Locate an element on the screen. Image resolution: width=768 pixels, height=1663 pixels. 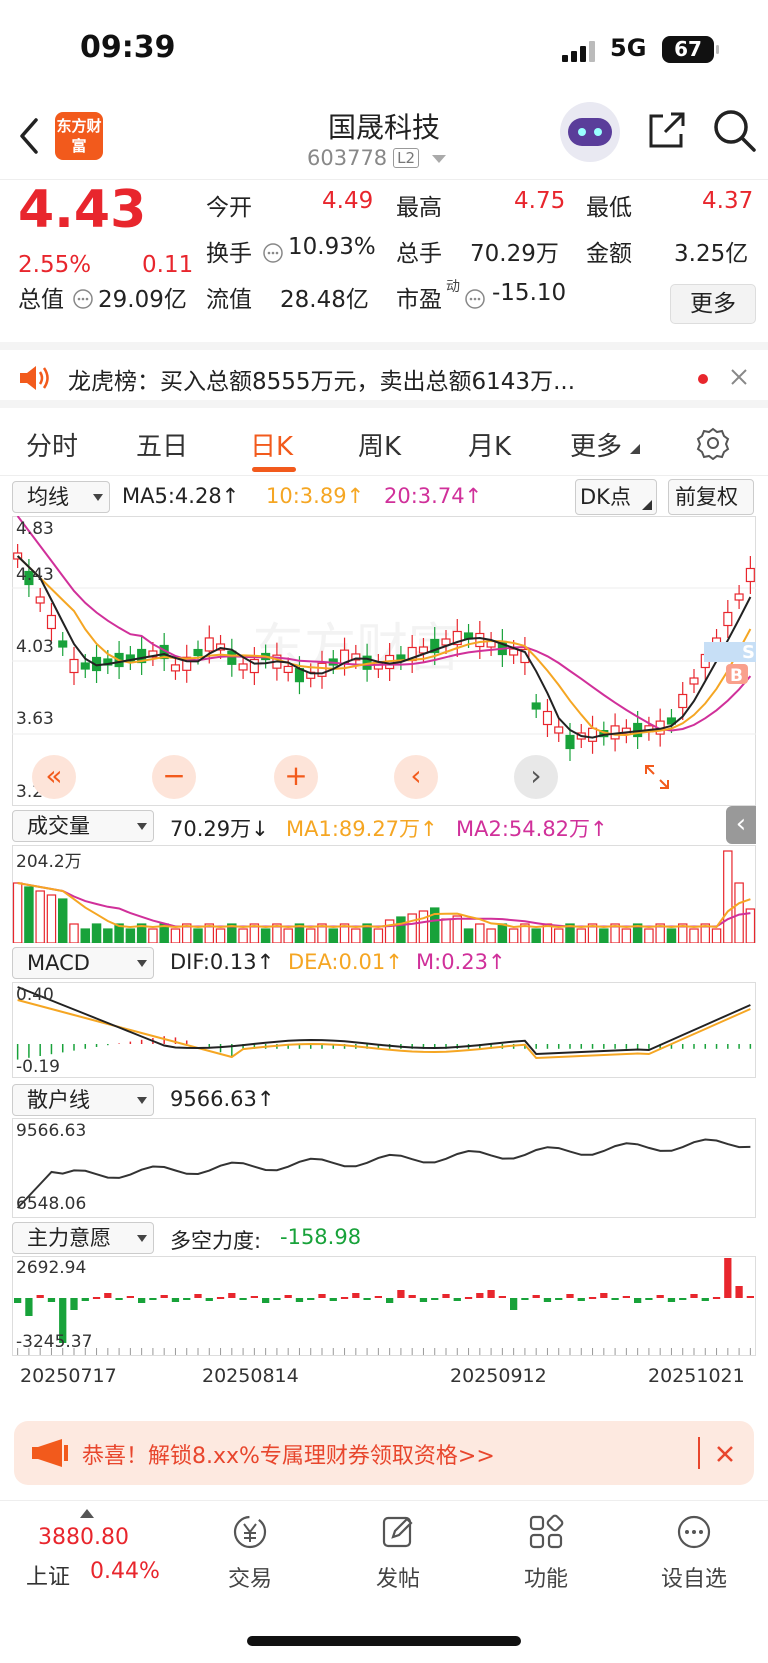
add-watchlist-button: 设自选 is located at coordinates (694, 1553).